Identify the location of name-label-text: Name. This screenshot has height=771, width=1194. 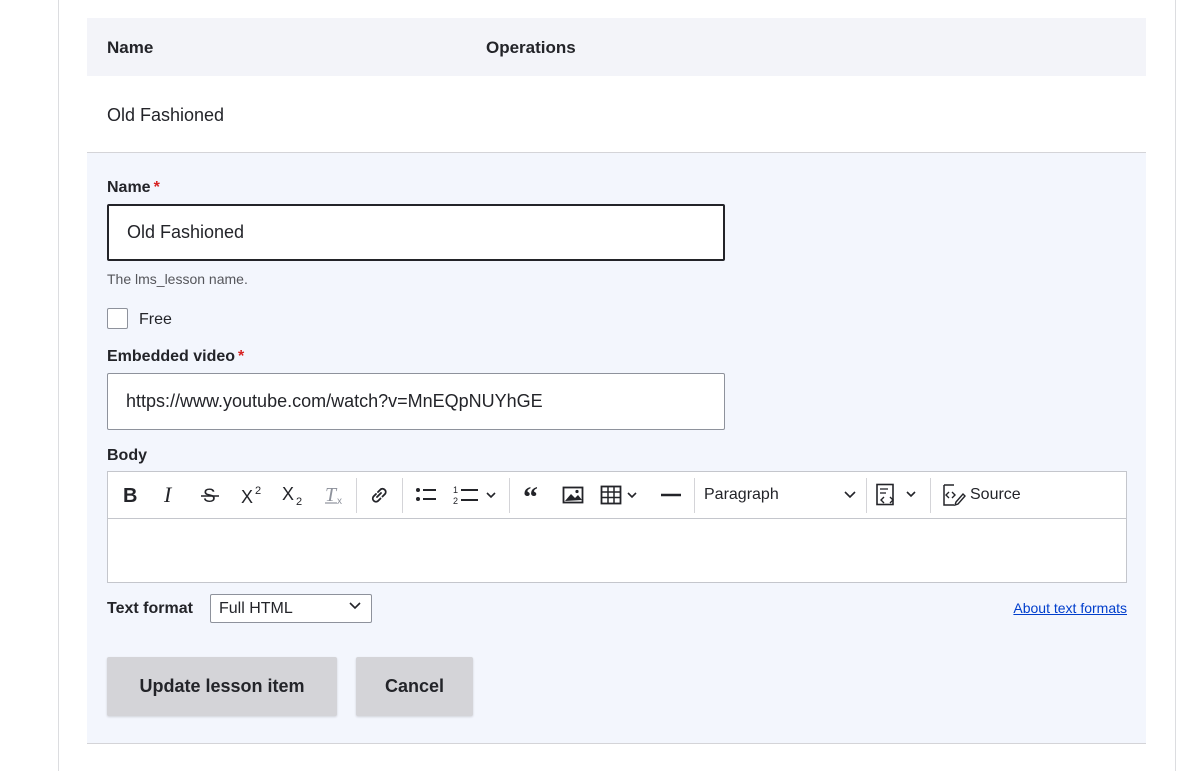
(129, 187).